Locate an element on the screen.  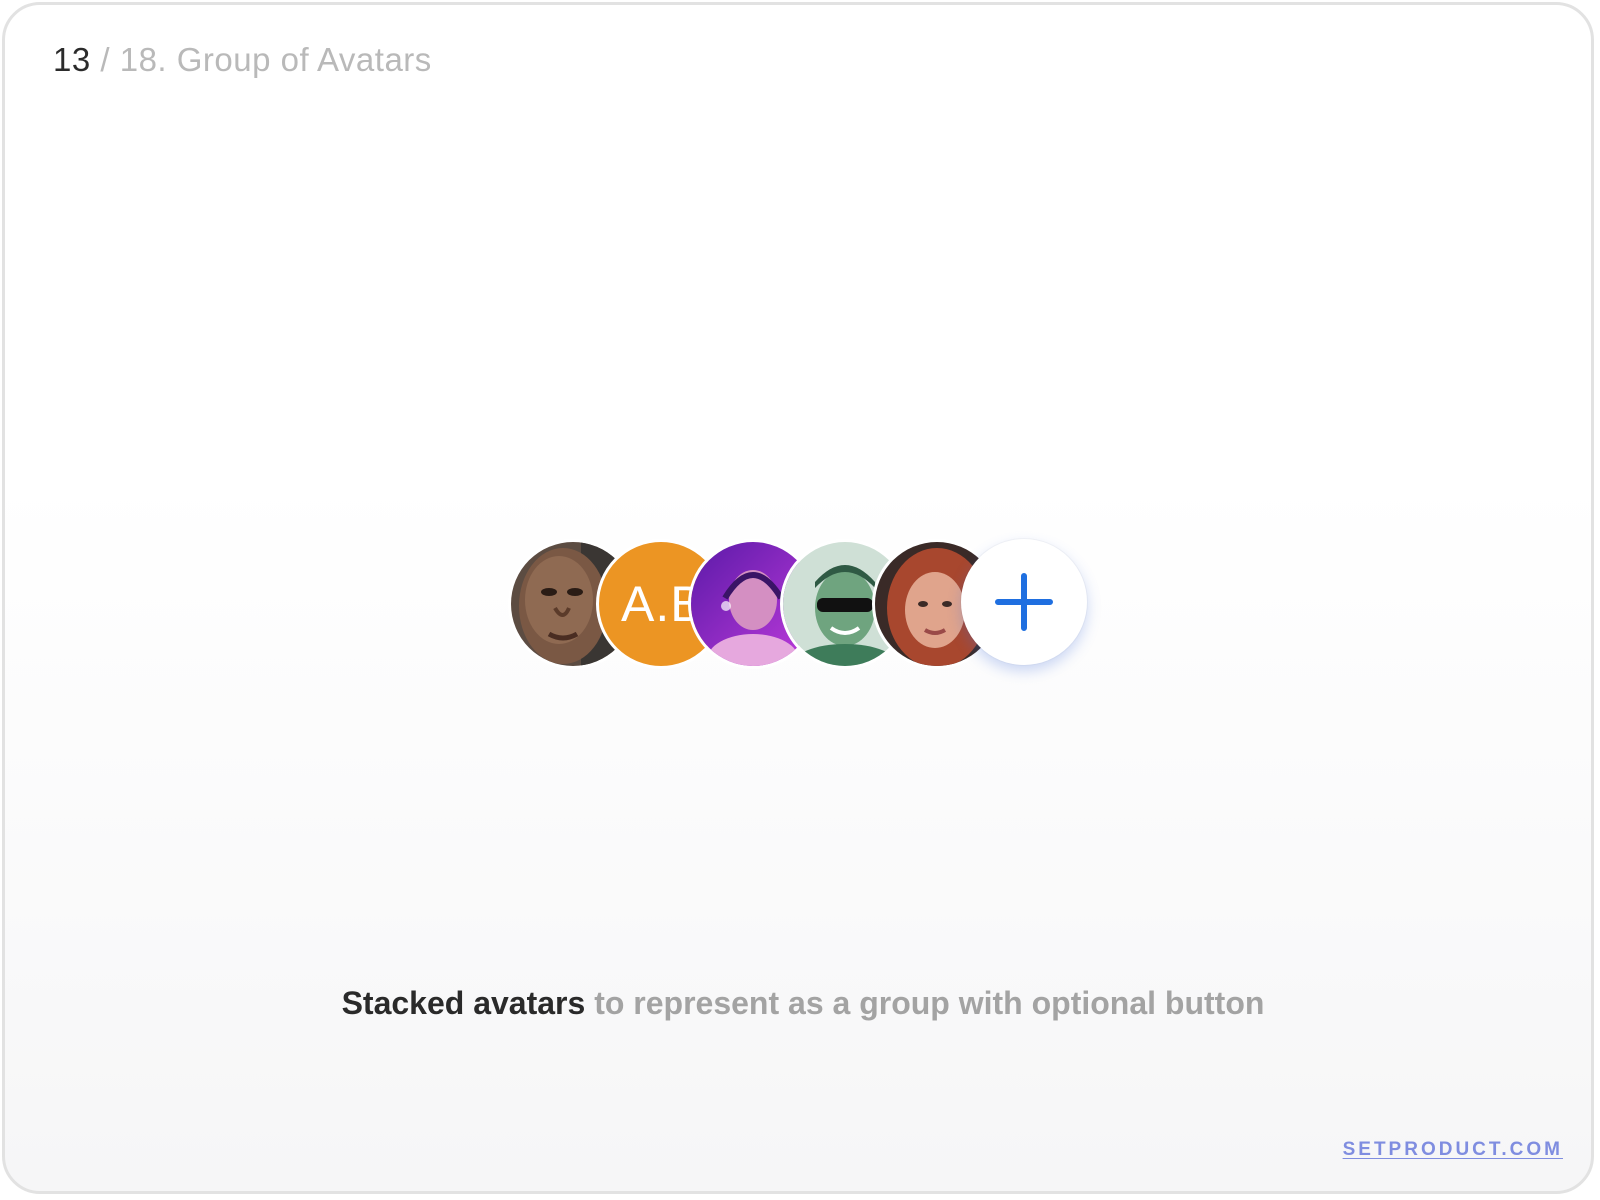
brand-link: SETPRODUCT.COM is located at coordinates (1453, 1150).